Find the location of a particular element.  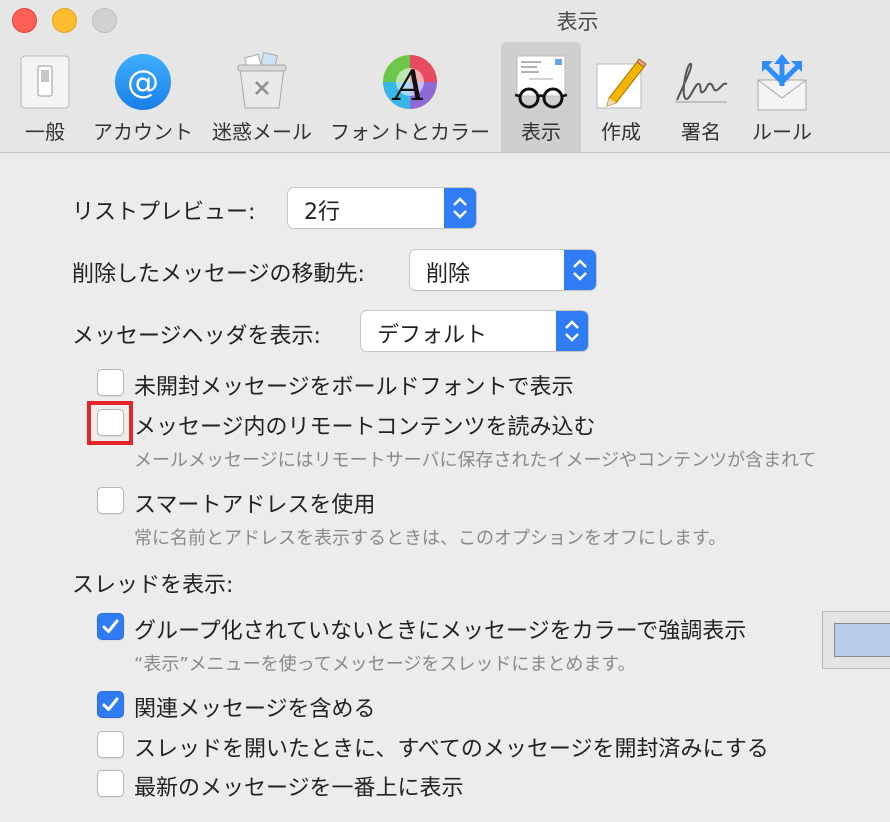

color-highlight-description: “表示”メニューを使ってメッセージをスレッドにまとめます。 is located at coordinates (385, 664).